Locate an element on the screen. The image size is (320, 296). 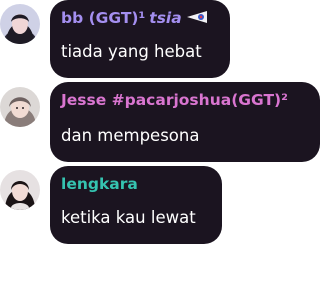
author-row: bb (GGT)¹ tsia is located at coordinates (134, 18).